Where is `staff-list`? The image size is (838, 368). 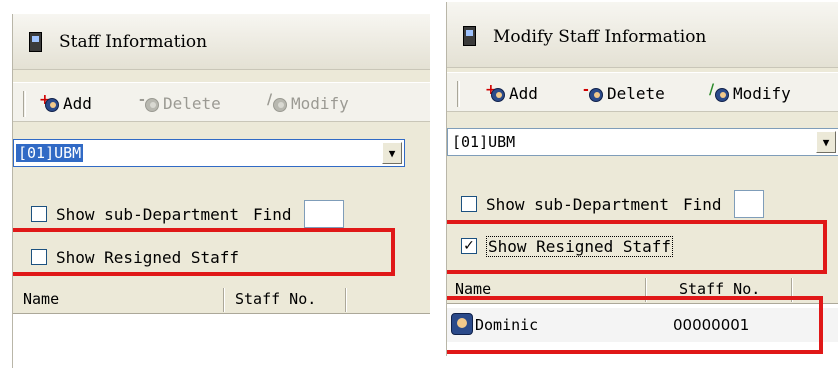 staff-list is located at coordinates (221, 341).